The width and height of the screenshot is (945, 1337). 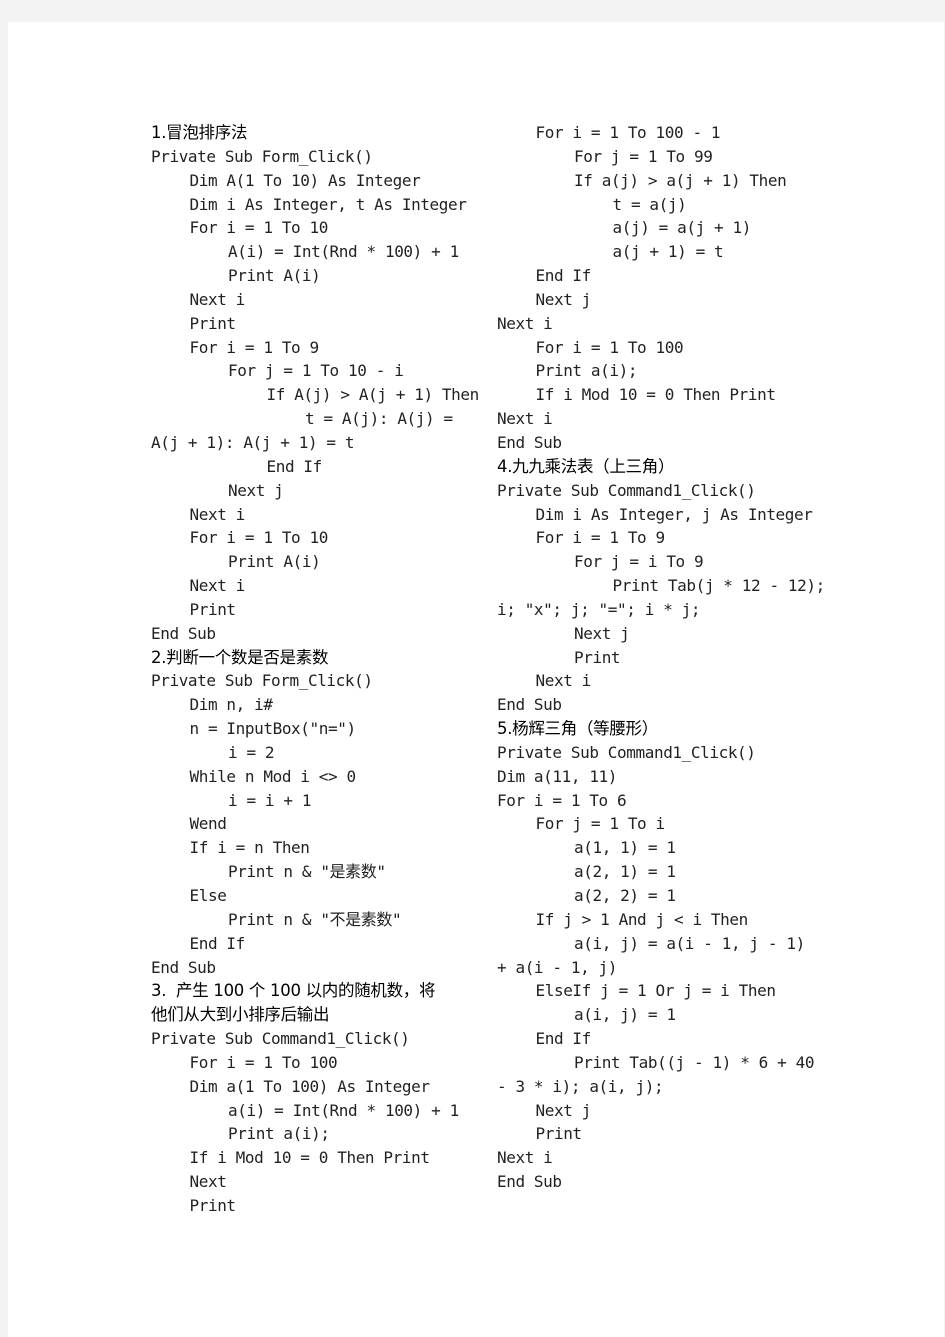 What do you see at coordinates (655, 991) in the screenshot?
I see `code-line: ElseIf j = 1 Or j = i Then` at bounding box center [655, 991].